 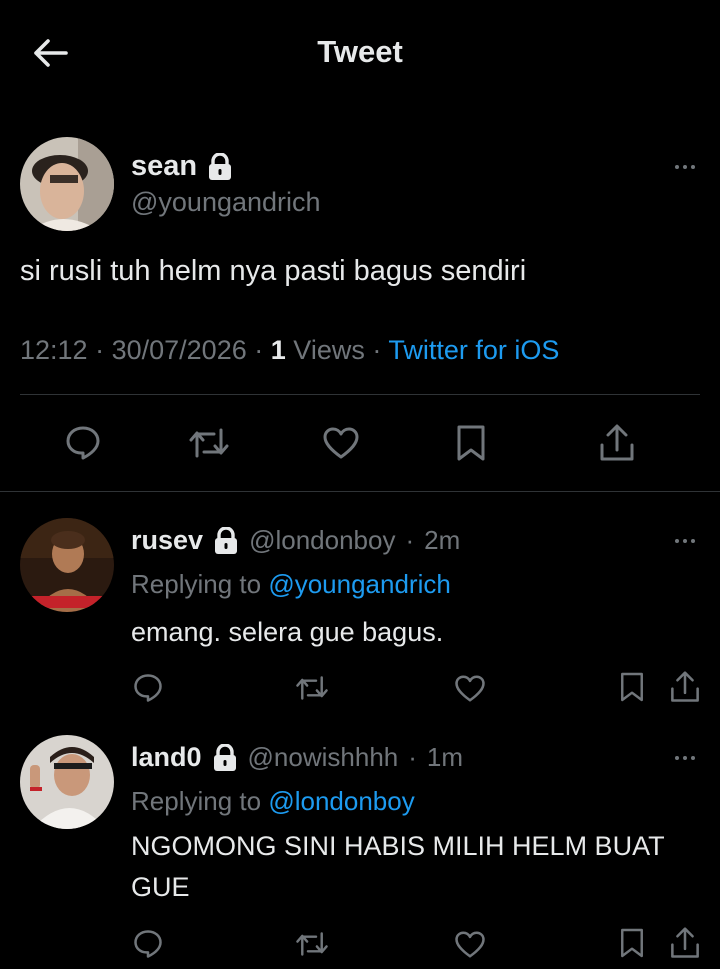 I want to click on author-display-name: rusev, so click(x=167, y=540).